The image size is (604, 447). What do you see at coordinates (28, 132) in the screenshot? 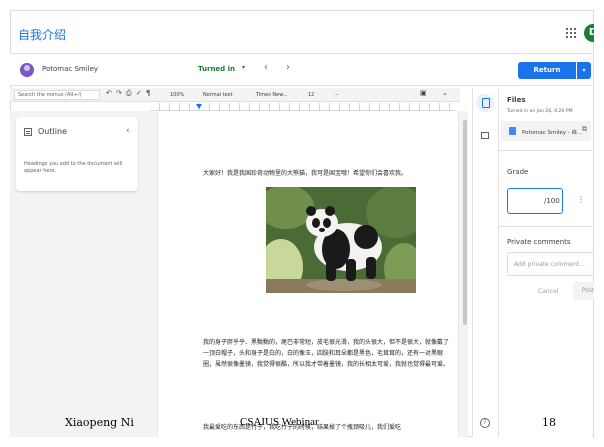
I see `outline-icon` at bounding box center [28, 132].